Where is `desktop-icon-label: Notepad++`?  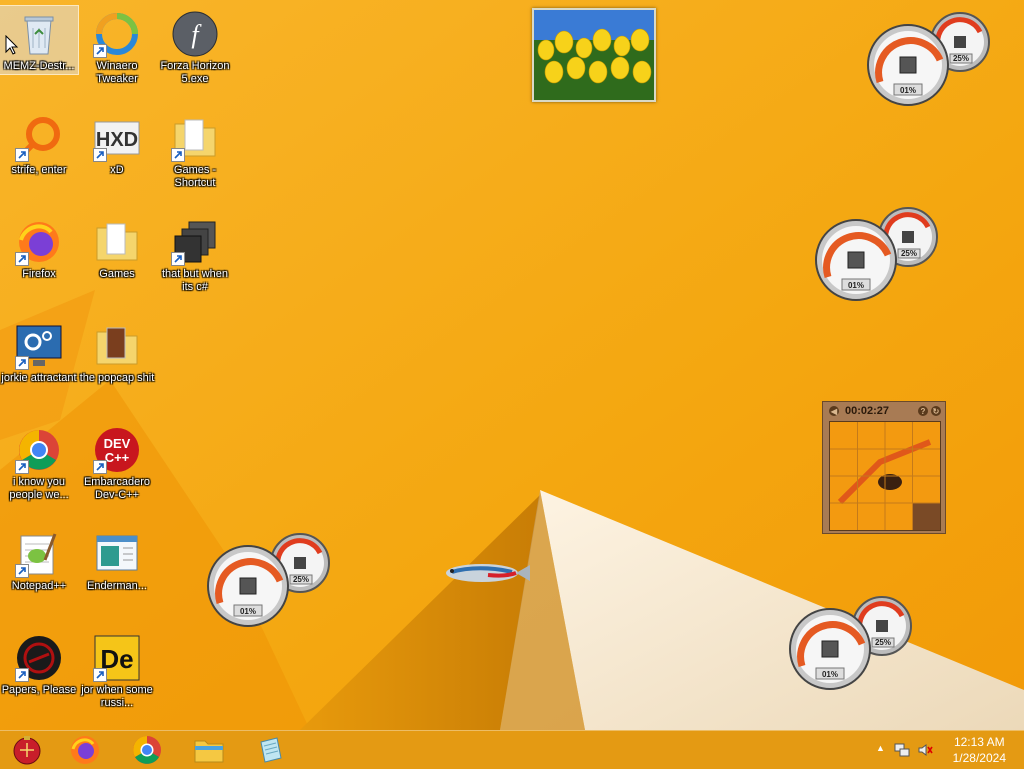
desktop-icon-label: Notepad++ is located at coordinates (39, 586).